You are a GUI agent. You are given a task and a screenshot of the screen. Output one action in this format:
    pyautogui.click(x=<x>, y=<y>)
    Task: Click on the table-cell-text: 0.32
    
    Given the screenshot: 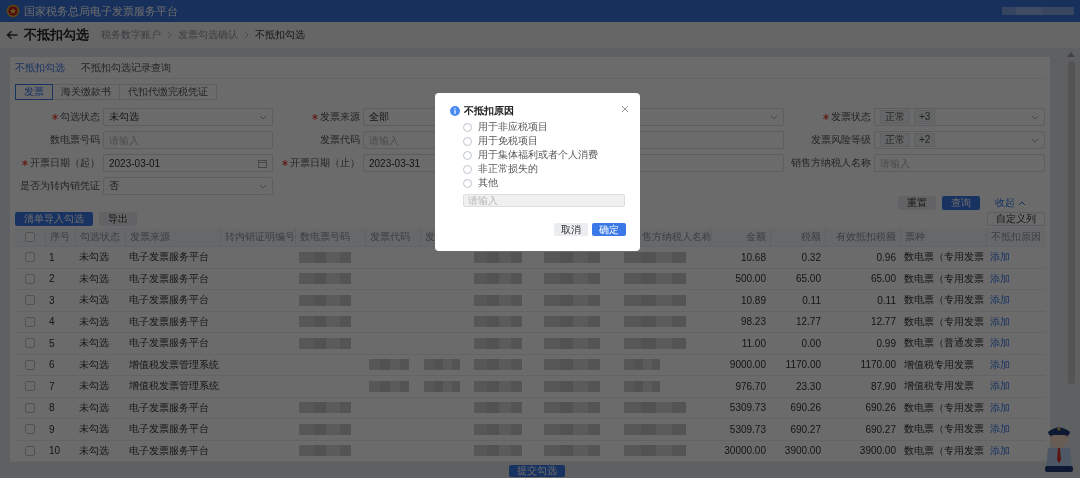 What is the action you would take?
    pyautogui.click(x=811, y=257)
    